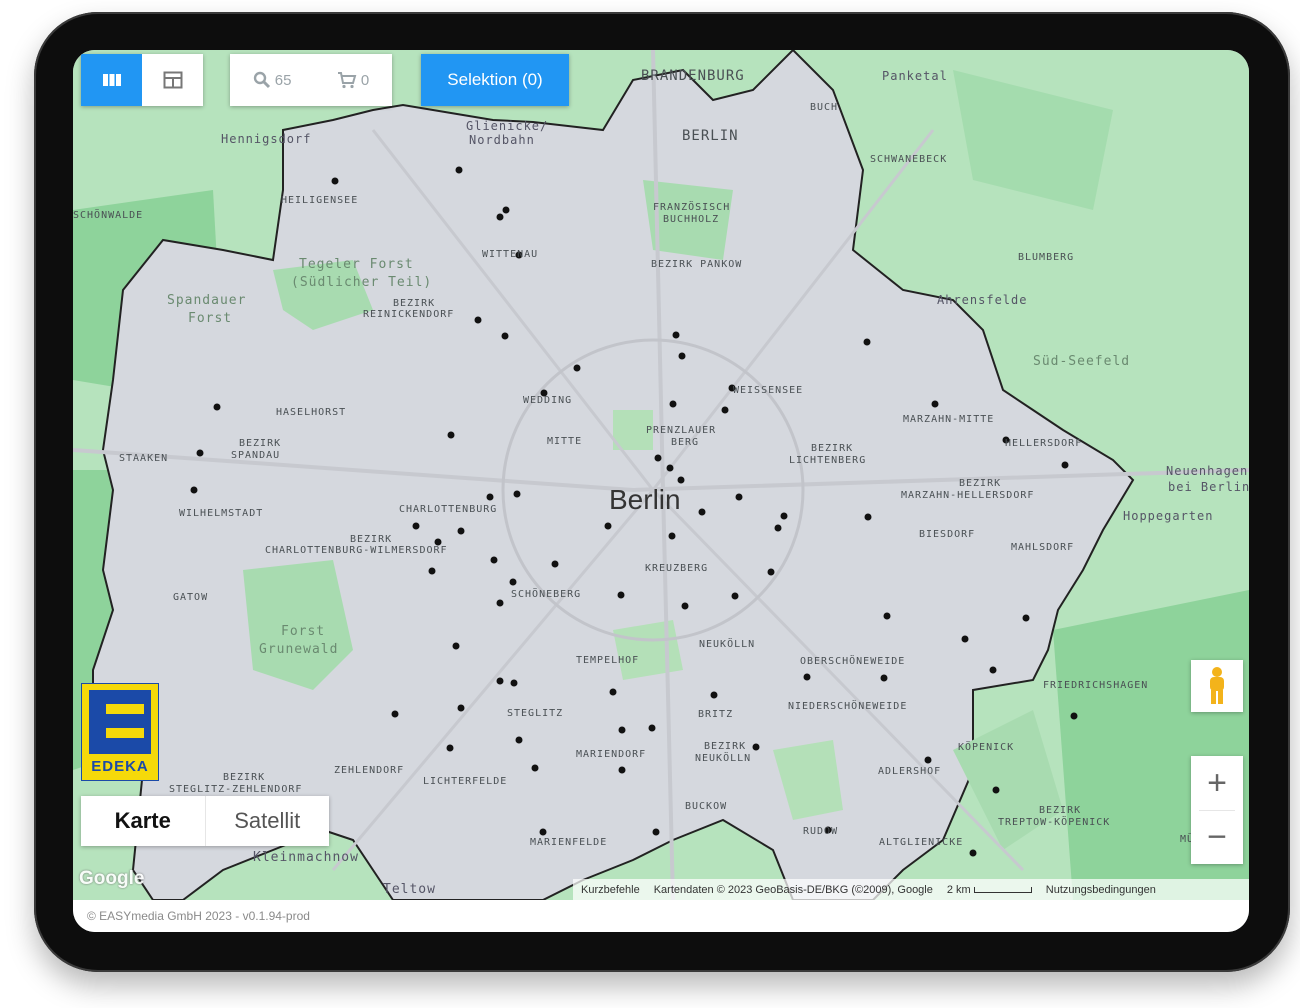 The height and width of the screenshot is (1008, 1300). What do you see at coordinates (661, 916) in the screenshot?
I see `footer: © EASYmedia GmbH 2023 - v0.1.94-prod` at bounding box center [661, 916].